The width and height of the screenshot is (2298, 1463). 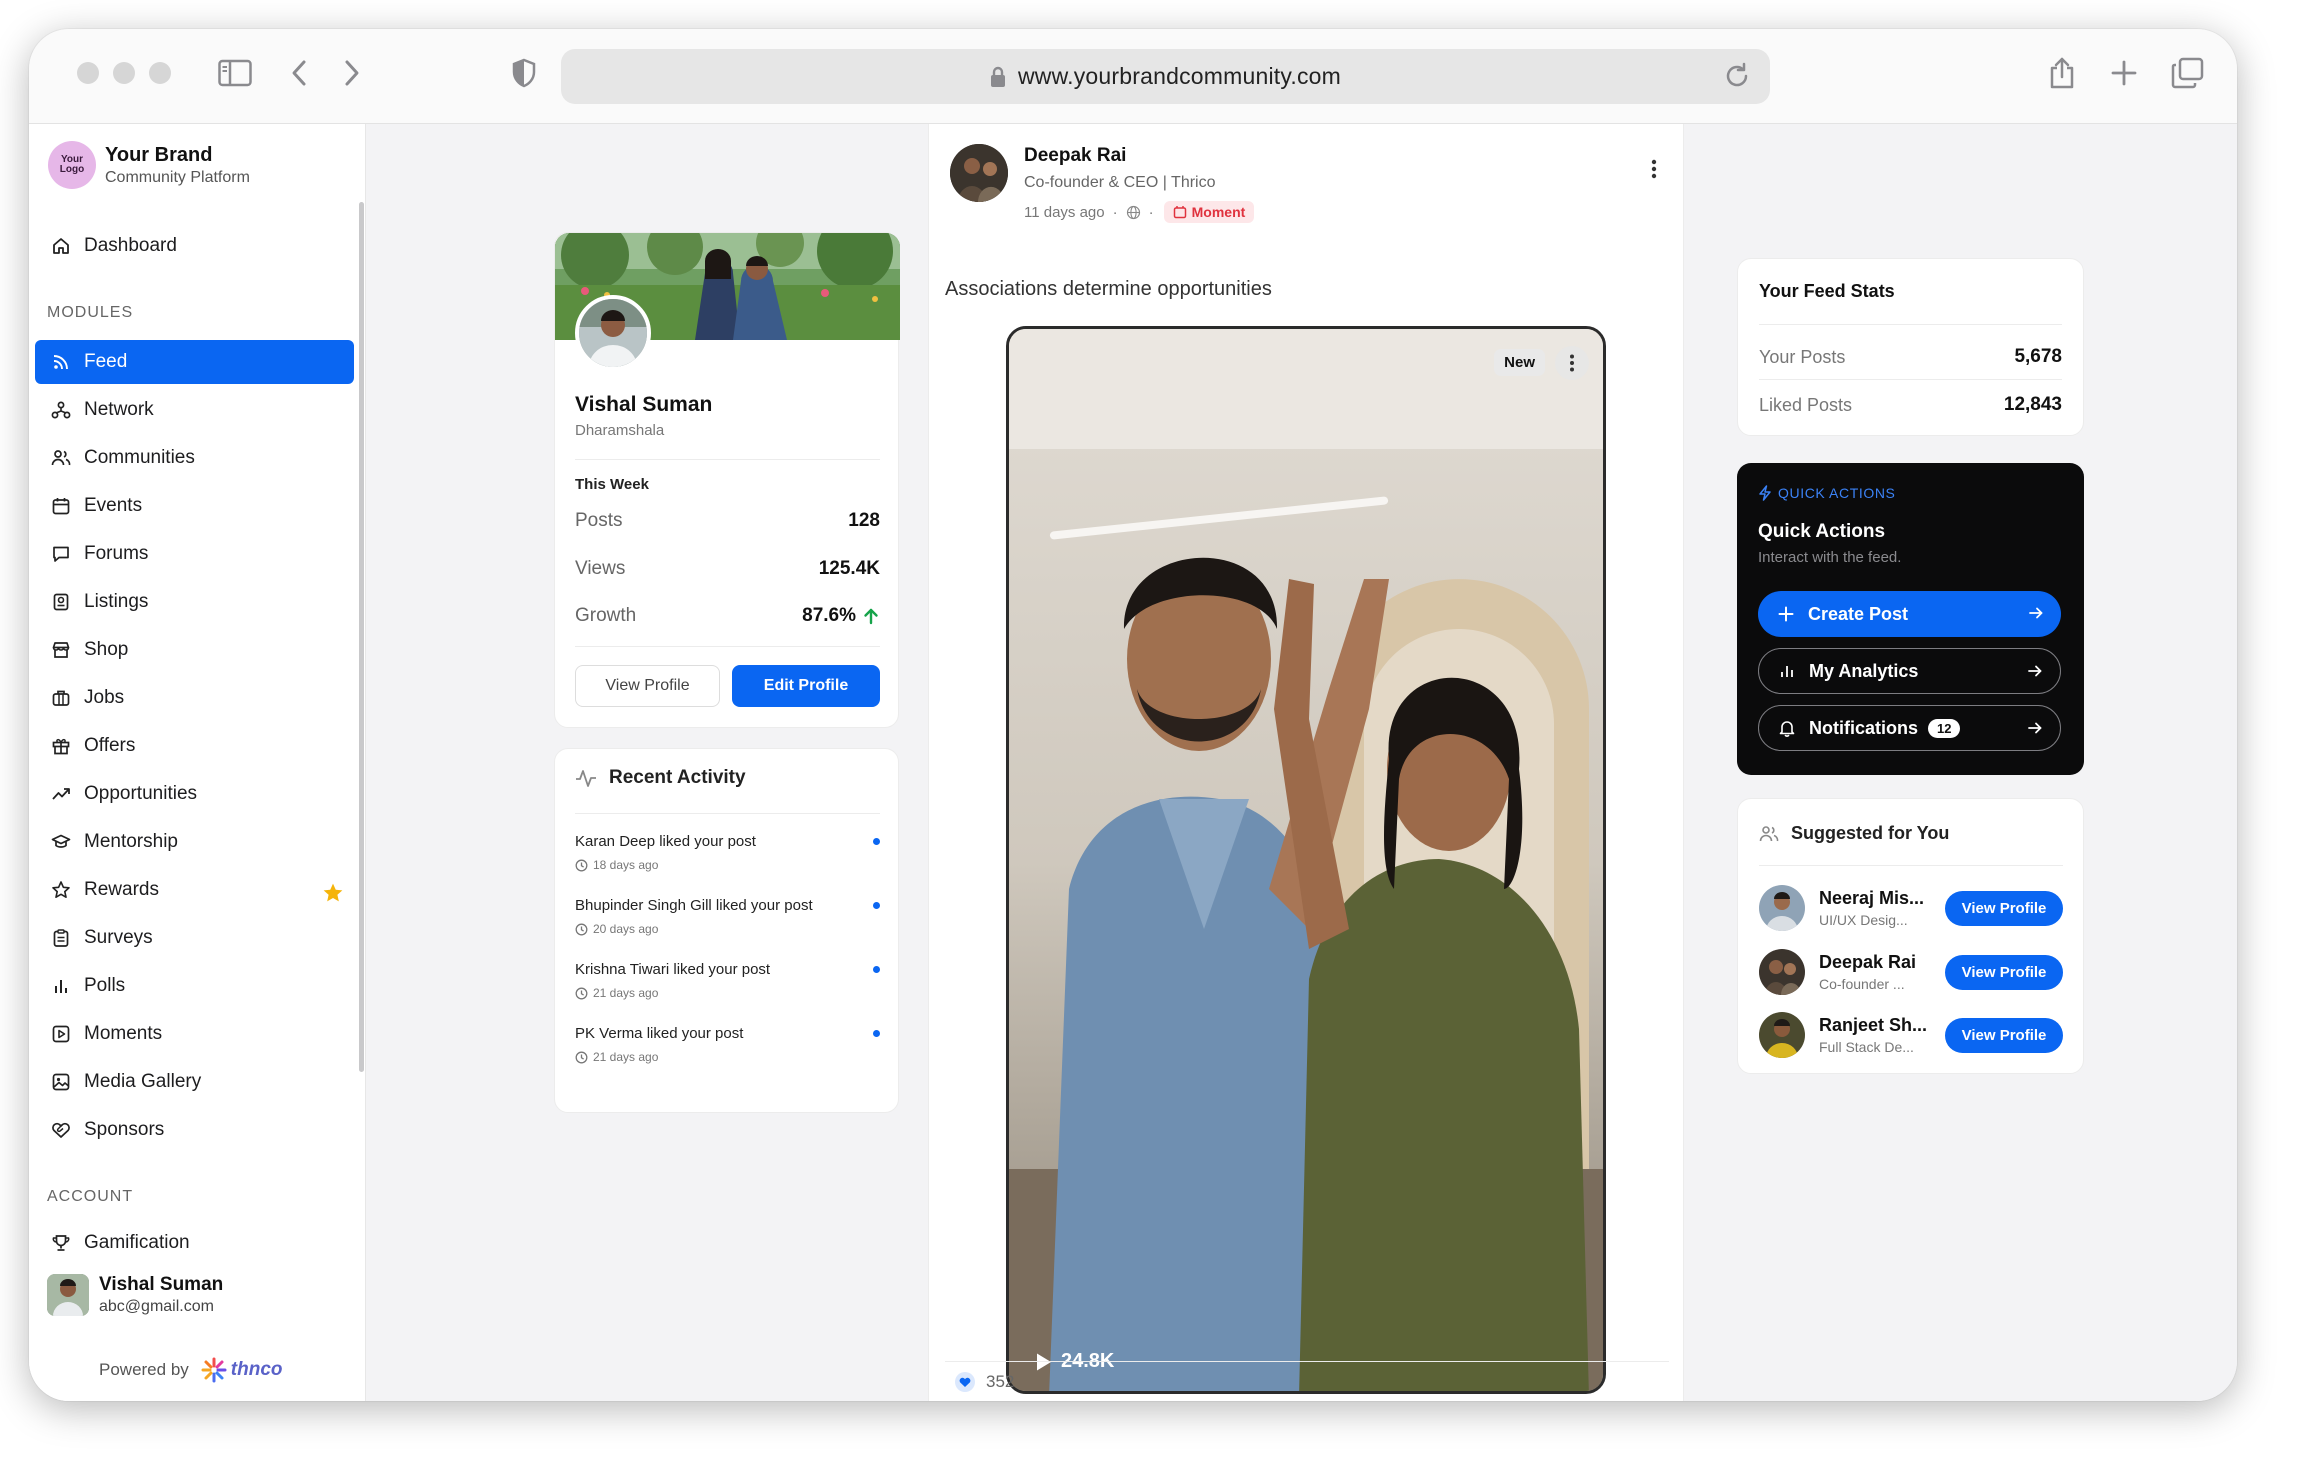 What do you see at coordinates (727, 1044) in the screenshot?
I see `activity-item: PK Verma liked your post 21 days ago` at bounding box center [727, 1044].